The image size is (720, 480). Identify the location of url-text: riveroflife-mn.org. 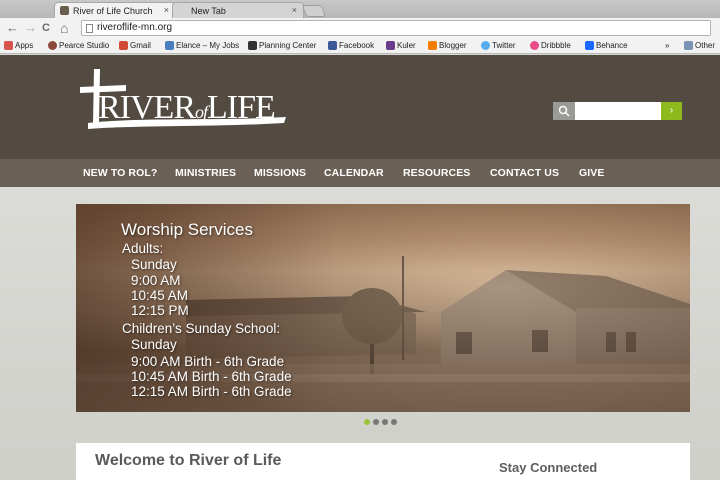
(135, 27).